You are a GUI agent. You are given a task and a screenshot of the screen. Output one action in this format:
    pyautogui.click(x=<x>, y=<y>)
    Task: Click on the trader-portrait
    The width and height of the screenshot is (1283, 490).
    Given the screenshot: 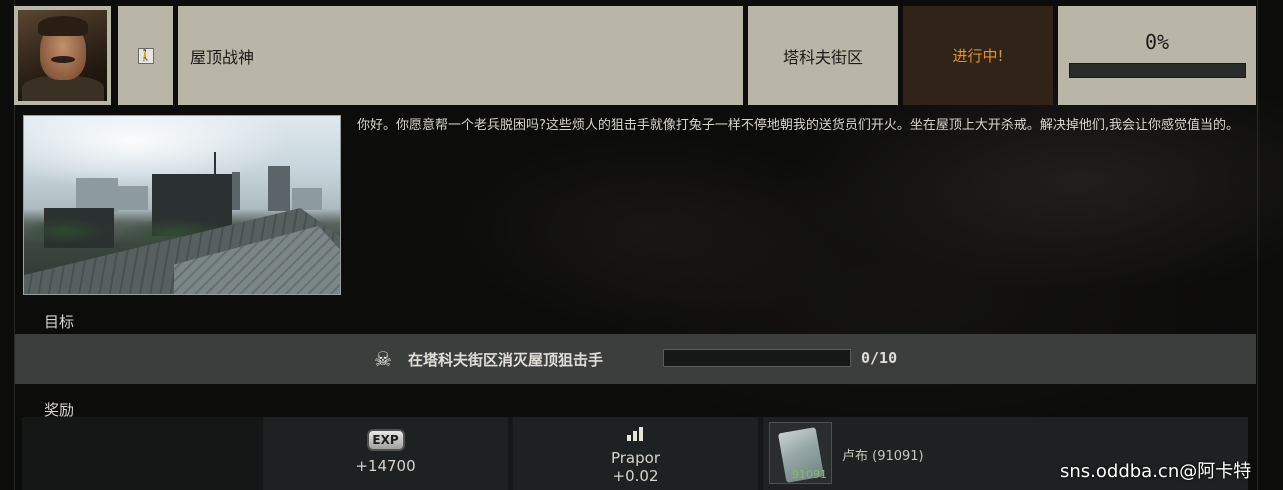 What is the action you would take?
    pyautogui.click(x=62, y=55)
    